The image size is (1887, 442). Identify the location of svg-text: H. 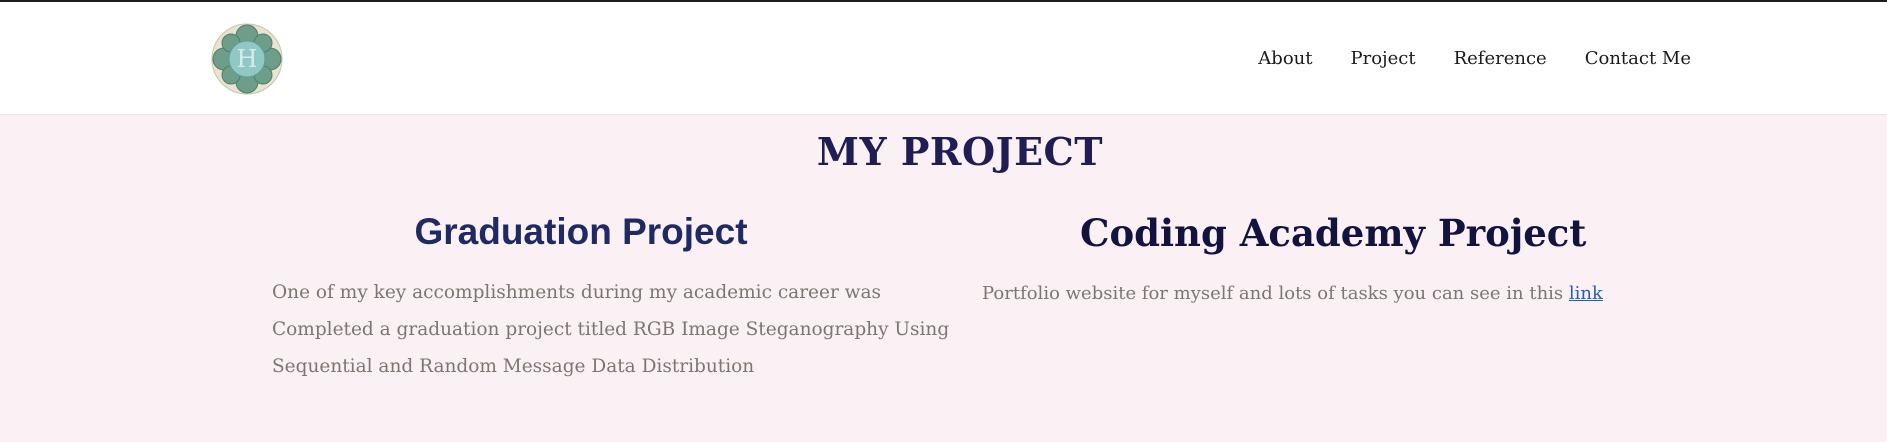
(247, 59).